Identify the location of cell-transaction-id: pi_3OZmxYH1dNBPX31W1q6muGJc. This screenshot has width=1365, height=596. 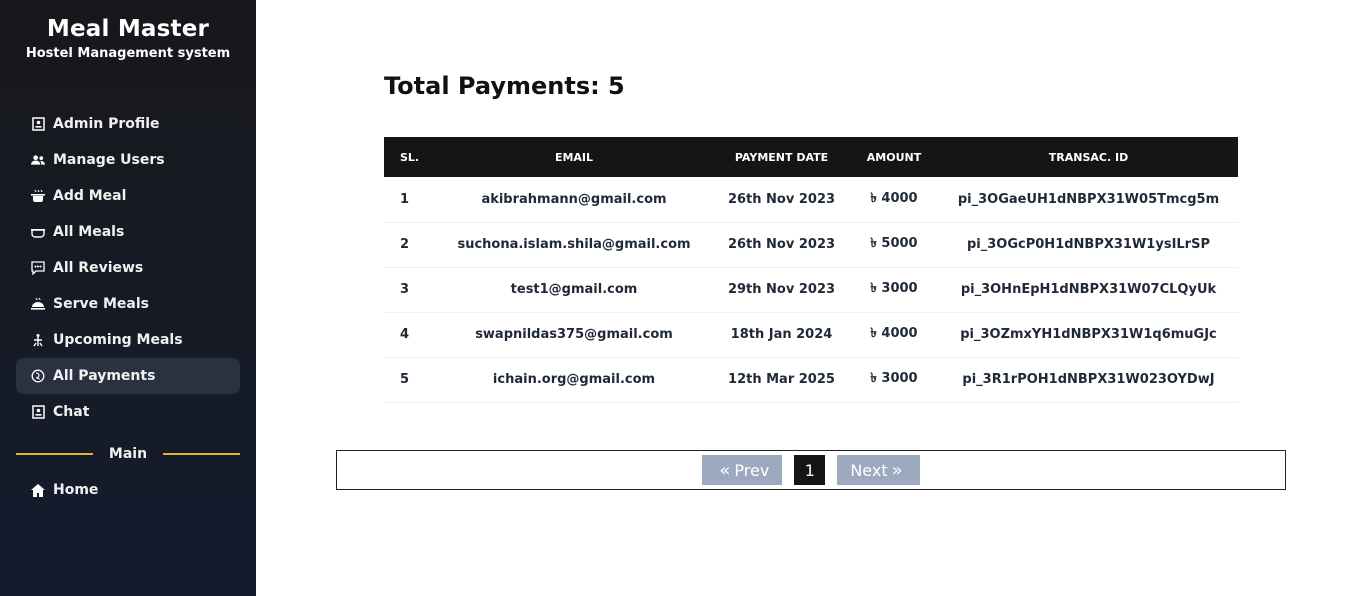
(1088, 335).